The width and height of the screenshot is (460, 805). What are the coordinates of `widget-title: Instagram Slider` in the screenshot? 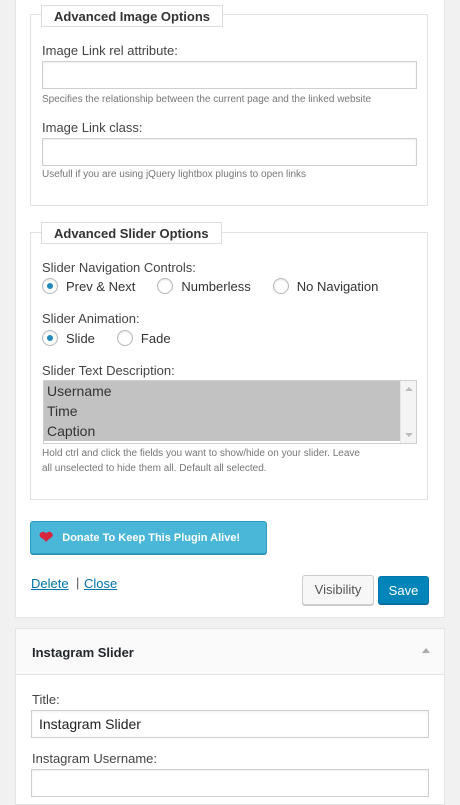 It's located at (83, 652).